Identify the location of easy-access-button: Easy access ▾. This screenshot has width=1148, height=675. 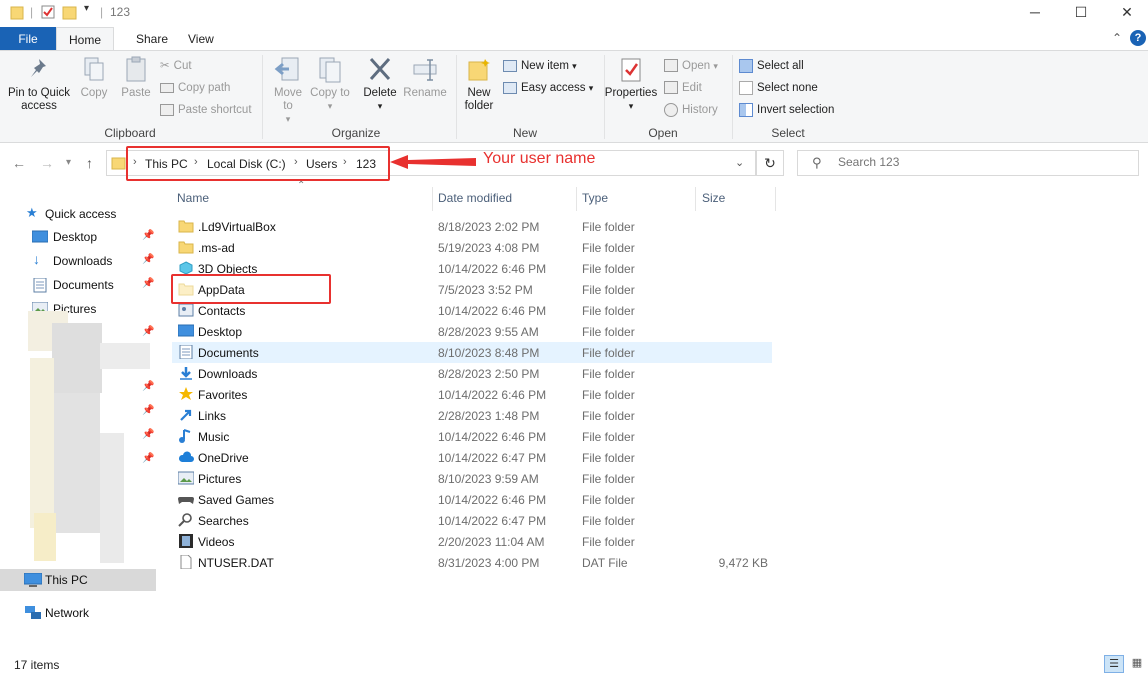
(548, 88).